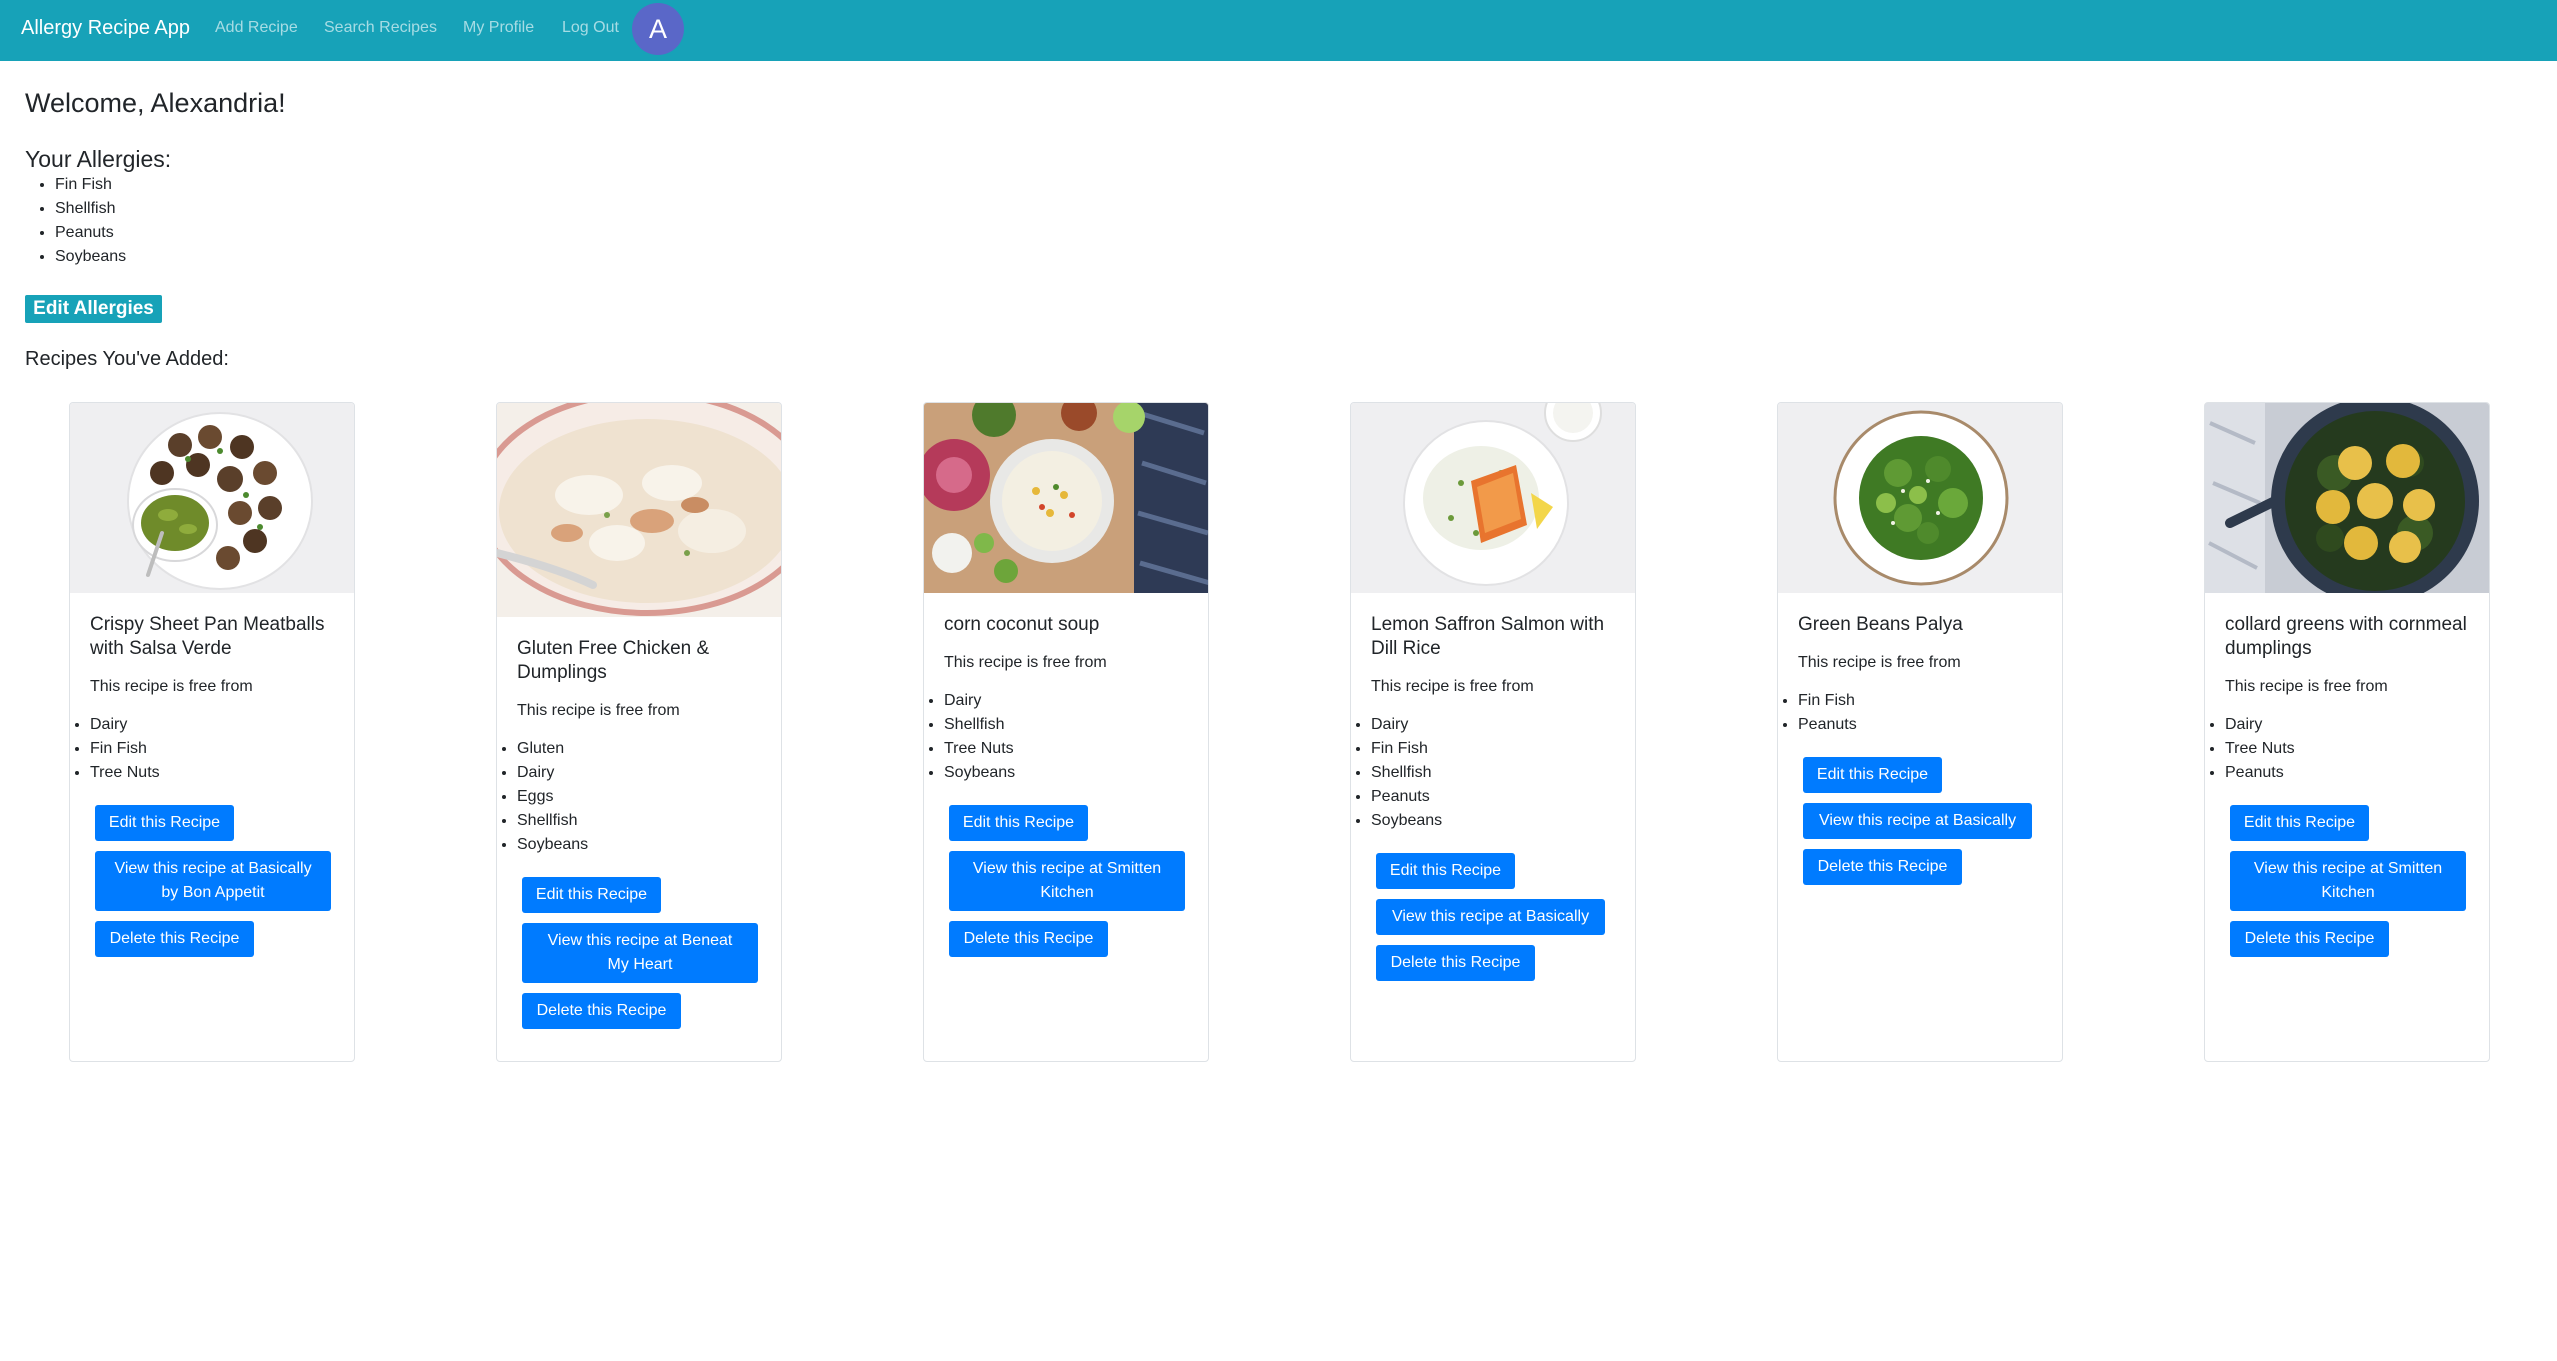 The image size is (2557, 1361). I want to click on recipe-title: Gluten Free Chicken & Dumplings, so click(613, 660).